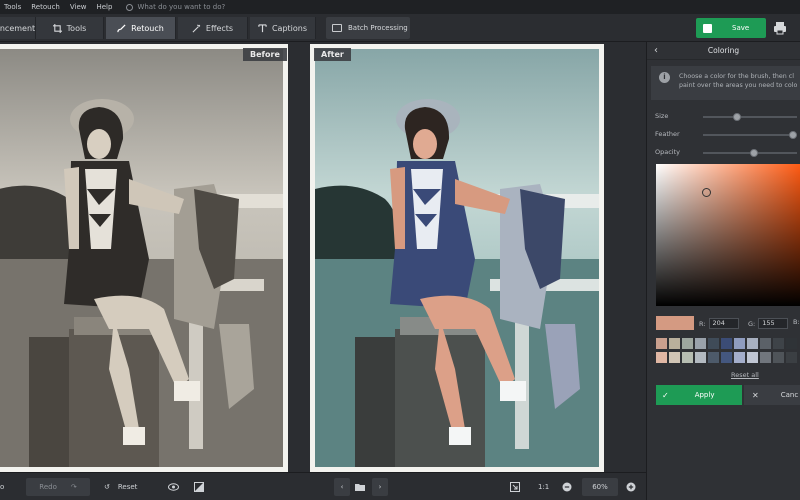 The width and height of the screenshot is (800, 500). What do you see at coordinates (789, 395) in the screenshot?
I see `cancel-label: Canc` at bounding box center [789, 395].